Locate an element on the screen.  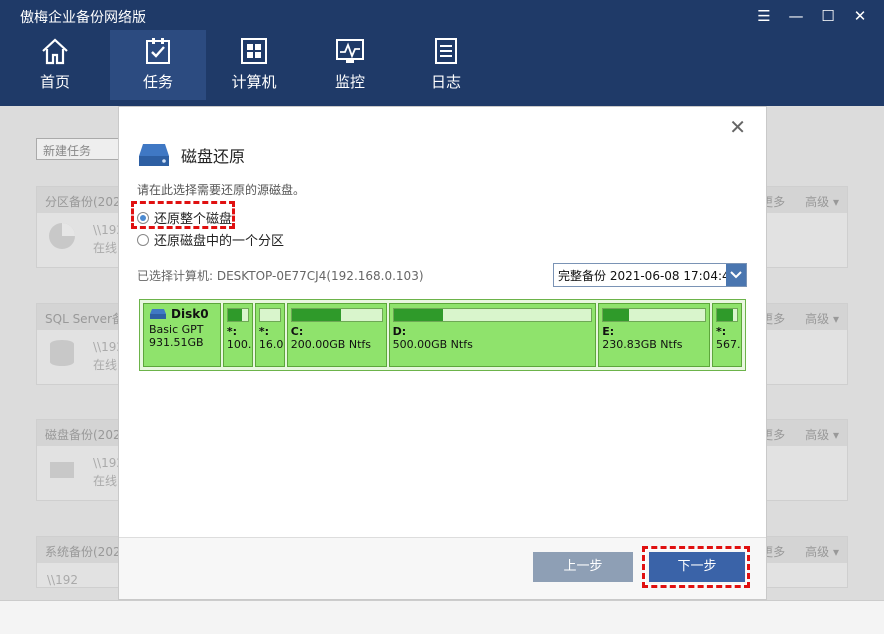
prev-button: 上一步 is located at coordinates (583, 567).